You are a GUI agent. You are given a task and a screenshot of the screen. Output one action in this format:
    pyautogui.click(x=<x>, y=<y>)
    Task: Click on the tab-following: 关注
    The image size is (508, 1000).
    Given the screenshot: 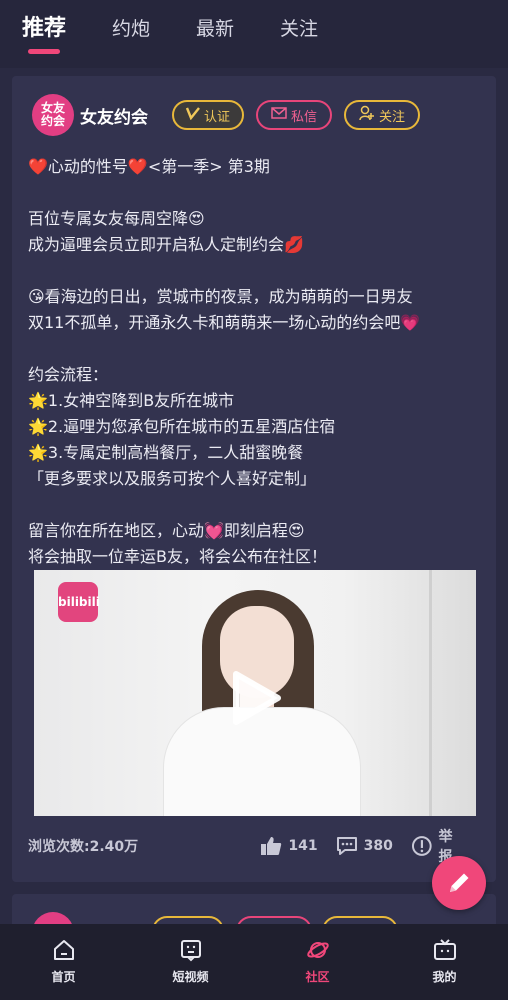 What is the action you would take?
    pyautogui.click(x=299, y=34)
    